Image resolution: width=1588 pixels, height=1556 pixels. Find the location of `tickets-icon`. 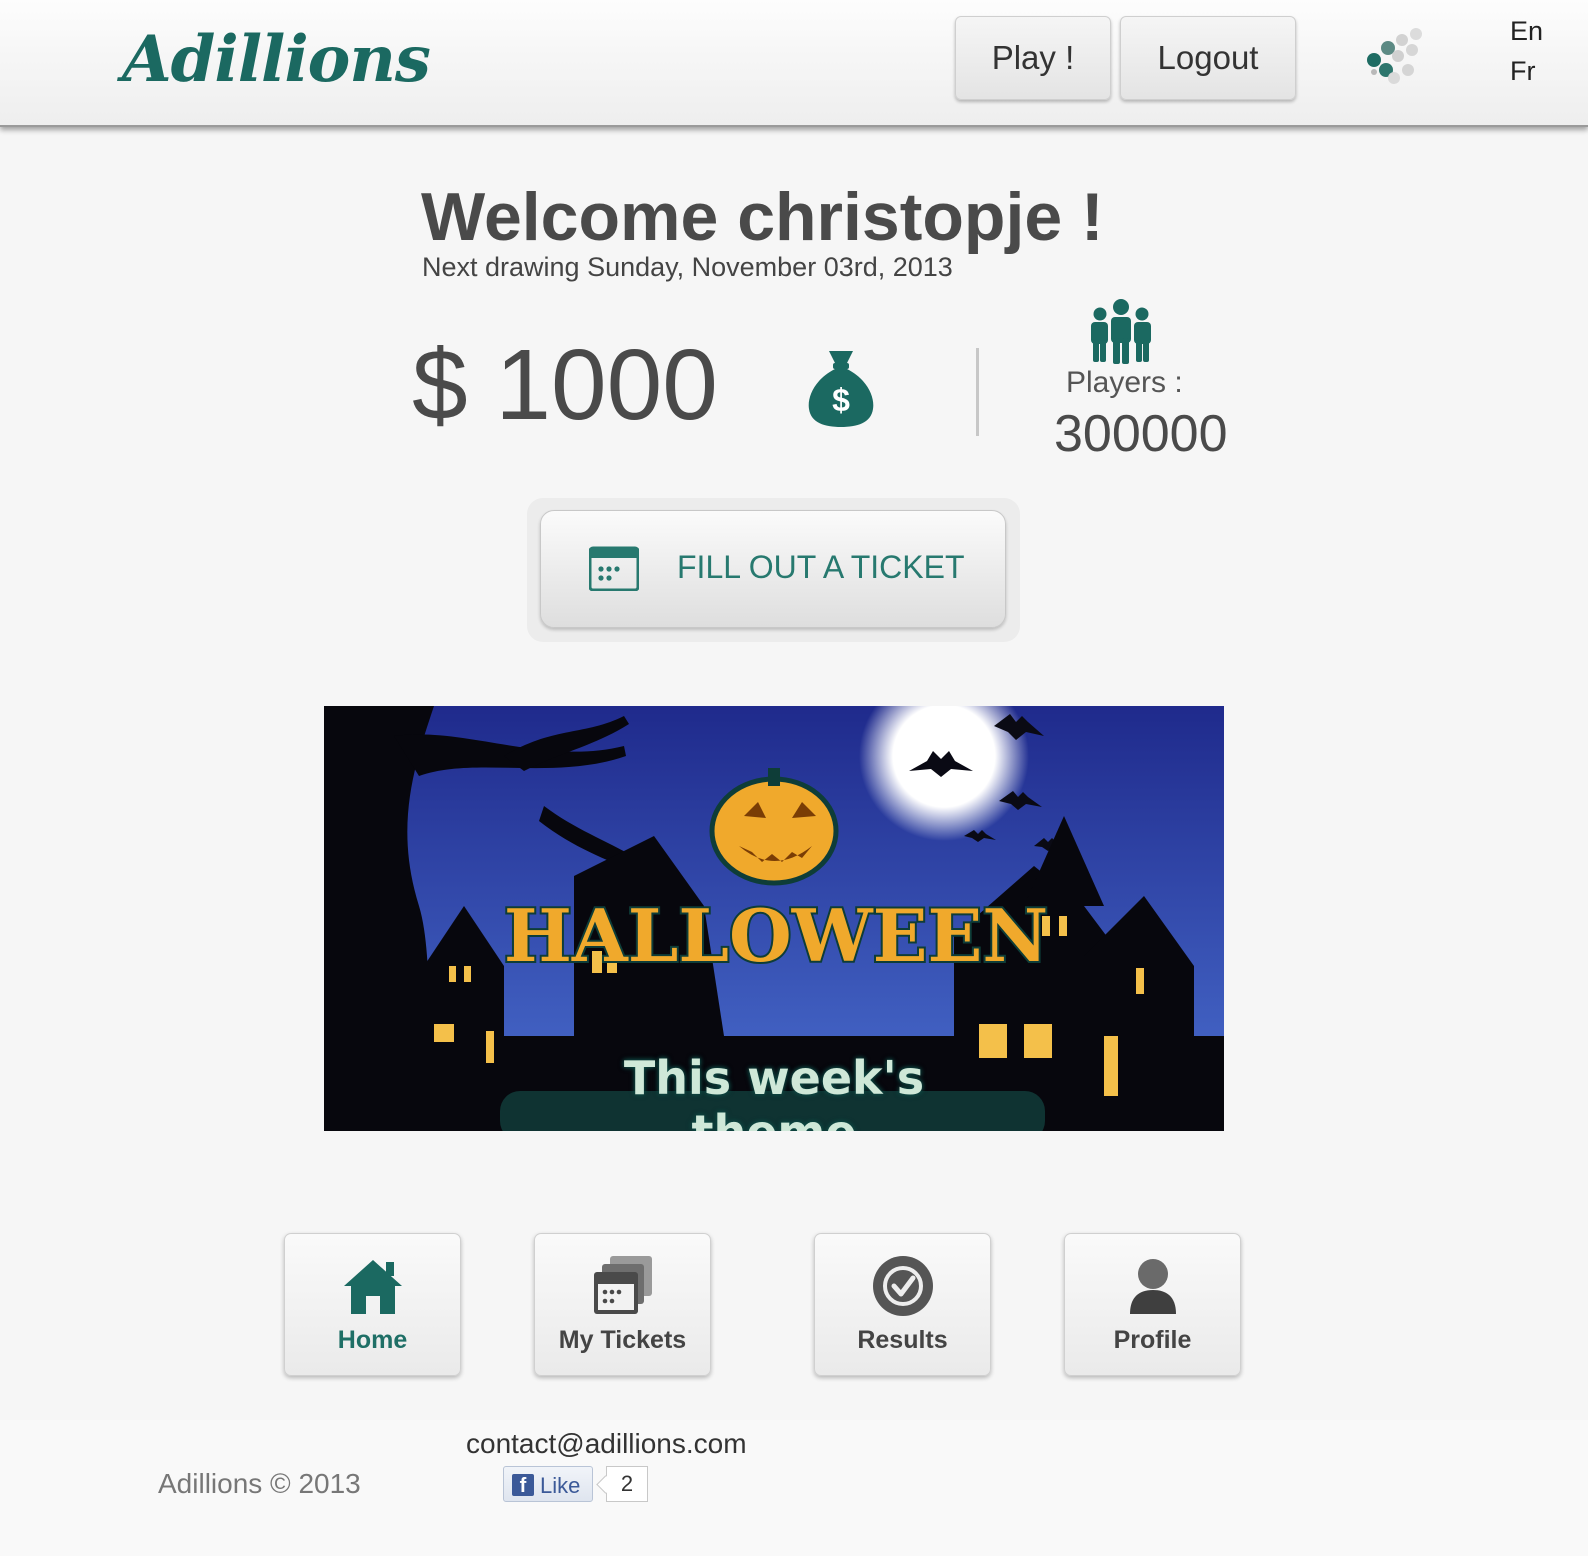

tickets-icon is located at coordinates (622, 1285).